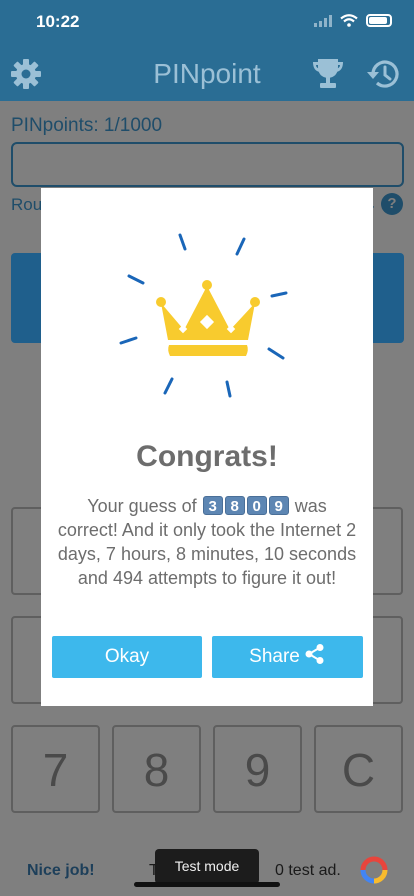  What do you see at coordinates (207, 164) in the screenshot?
I see `pin-guess-input` at bounding box center [207, 164].